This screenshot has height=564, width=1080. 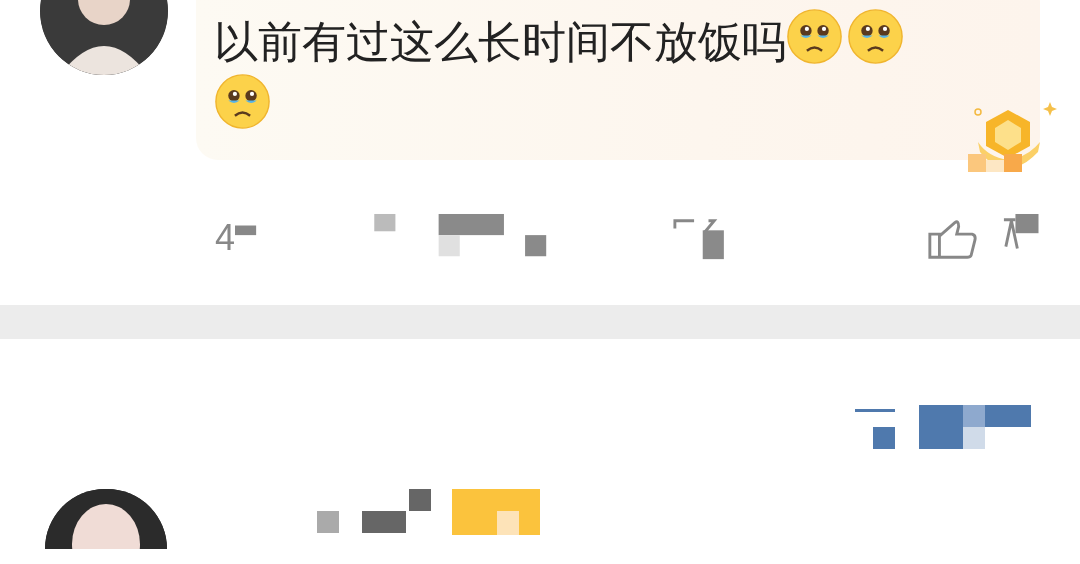 I want to click on timestamp: 4, so click(x=225, y=237).